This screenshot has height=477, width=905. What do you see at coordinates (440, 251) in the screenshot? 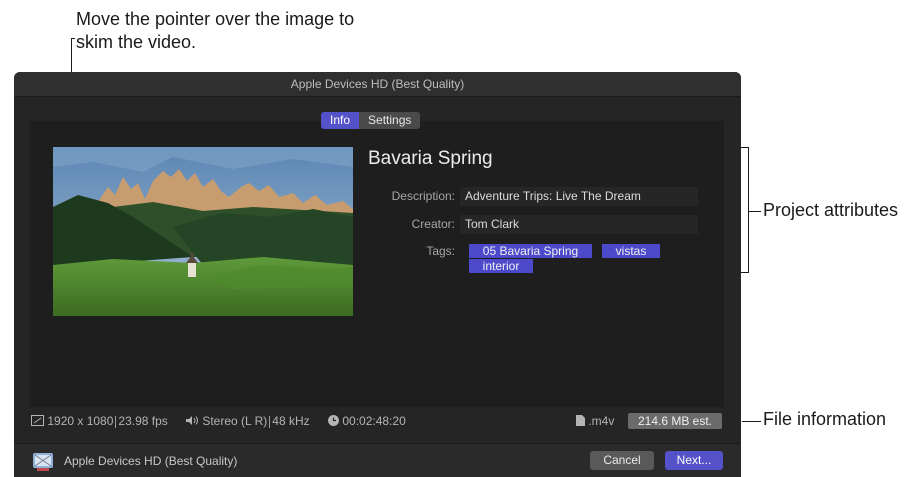
I see `tags-label: Tags:` at bounding box center [440, 251].